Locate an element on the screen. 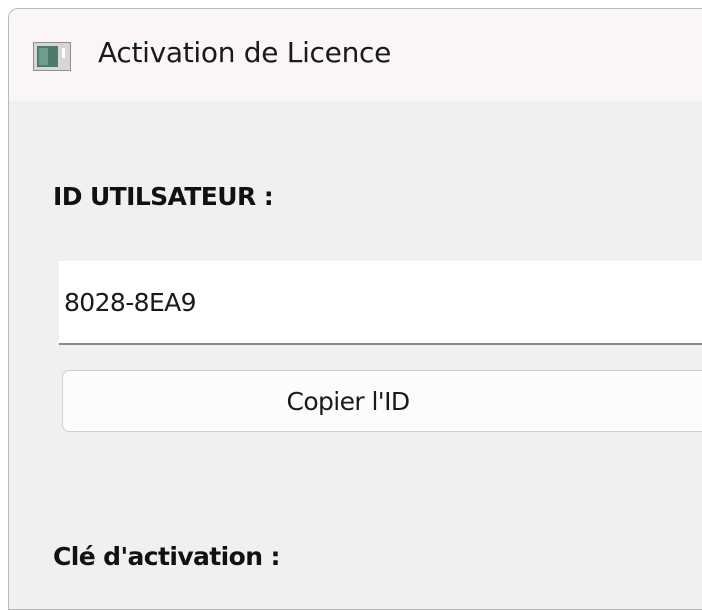 This screenshot has height=610, width=702. app-window-icon is located at coordinates (52, 56).